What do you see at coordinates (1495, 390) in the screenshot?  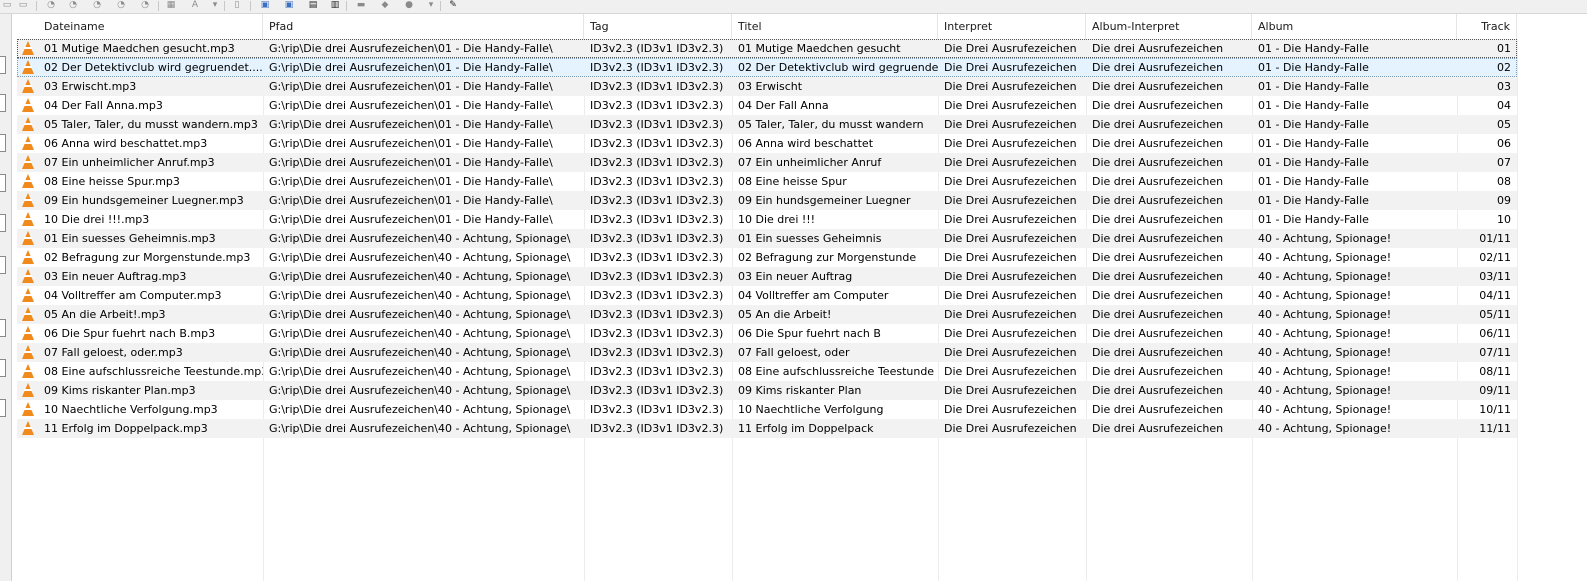 I see `cell-track: 09/11` at bounding box center [1495, 390].